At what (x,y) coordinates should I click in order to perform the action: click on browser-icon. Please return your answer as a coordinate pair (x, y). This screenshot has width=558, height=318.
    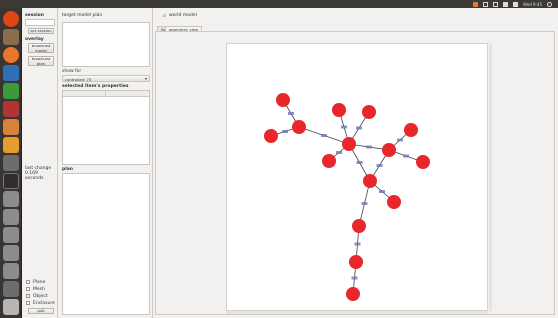
    Looking at the image, I should click on (11, 55).